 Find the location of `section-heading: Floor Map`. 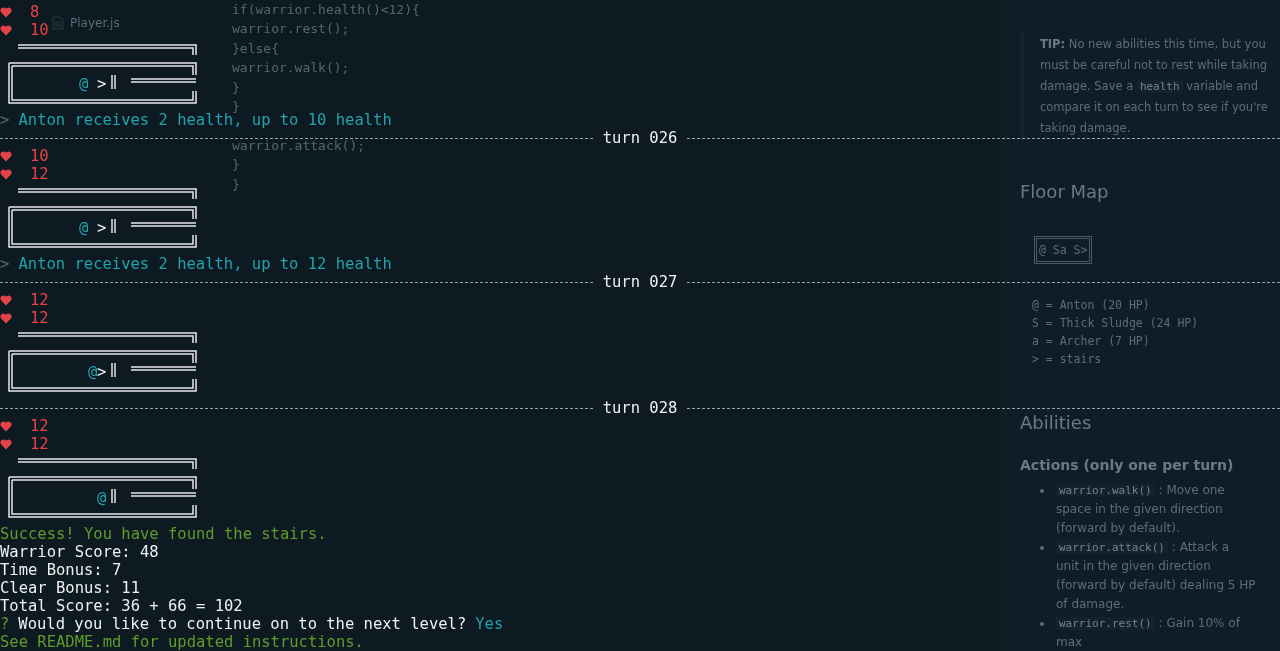

section-heading: Floor Map is located at coordinates (1065, 191).